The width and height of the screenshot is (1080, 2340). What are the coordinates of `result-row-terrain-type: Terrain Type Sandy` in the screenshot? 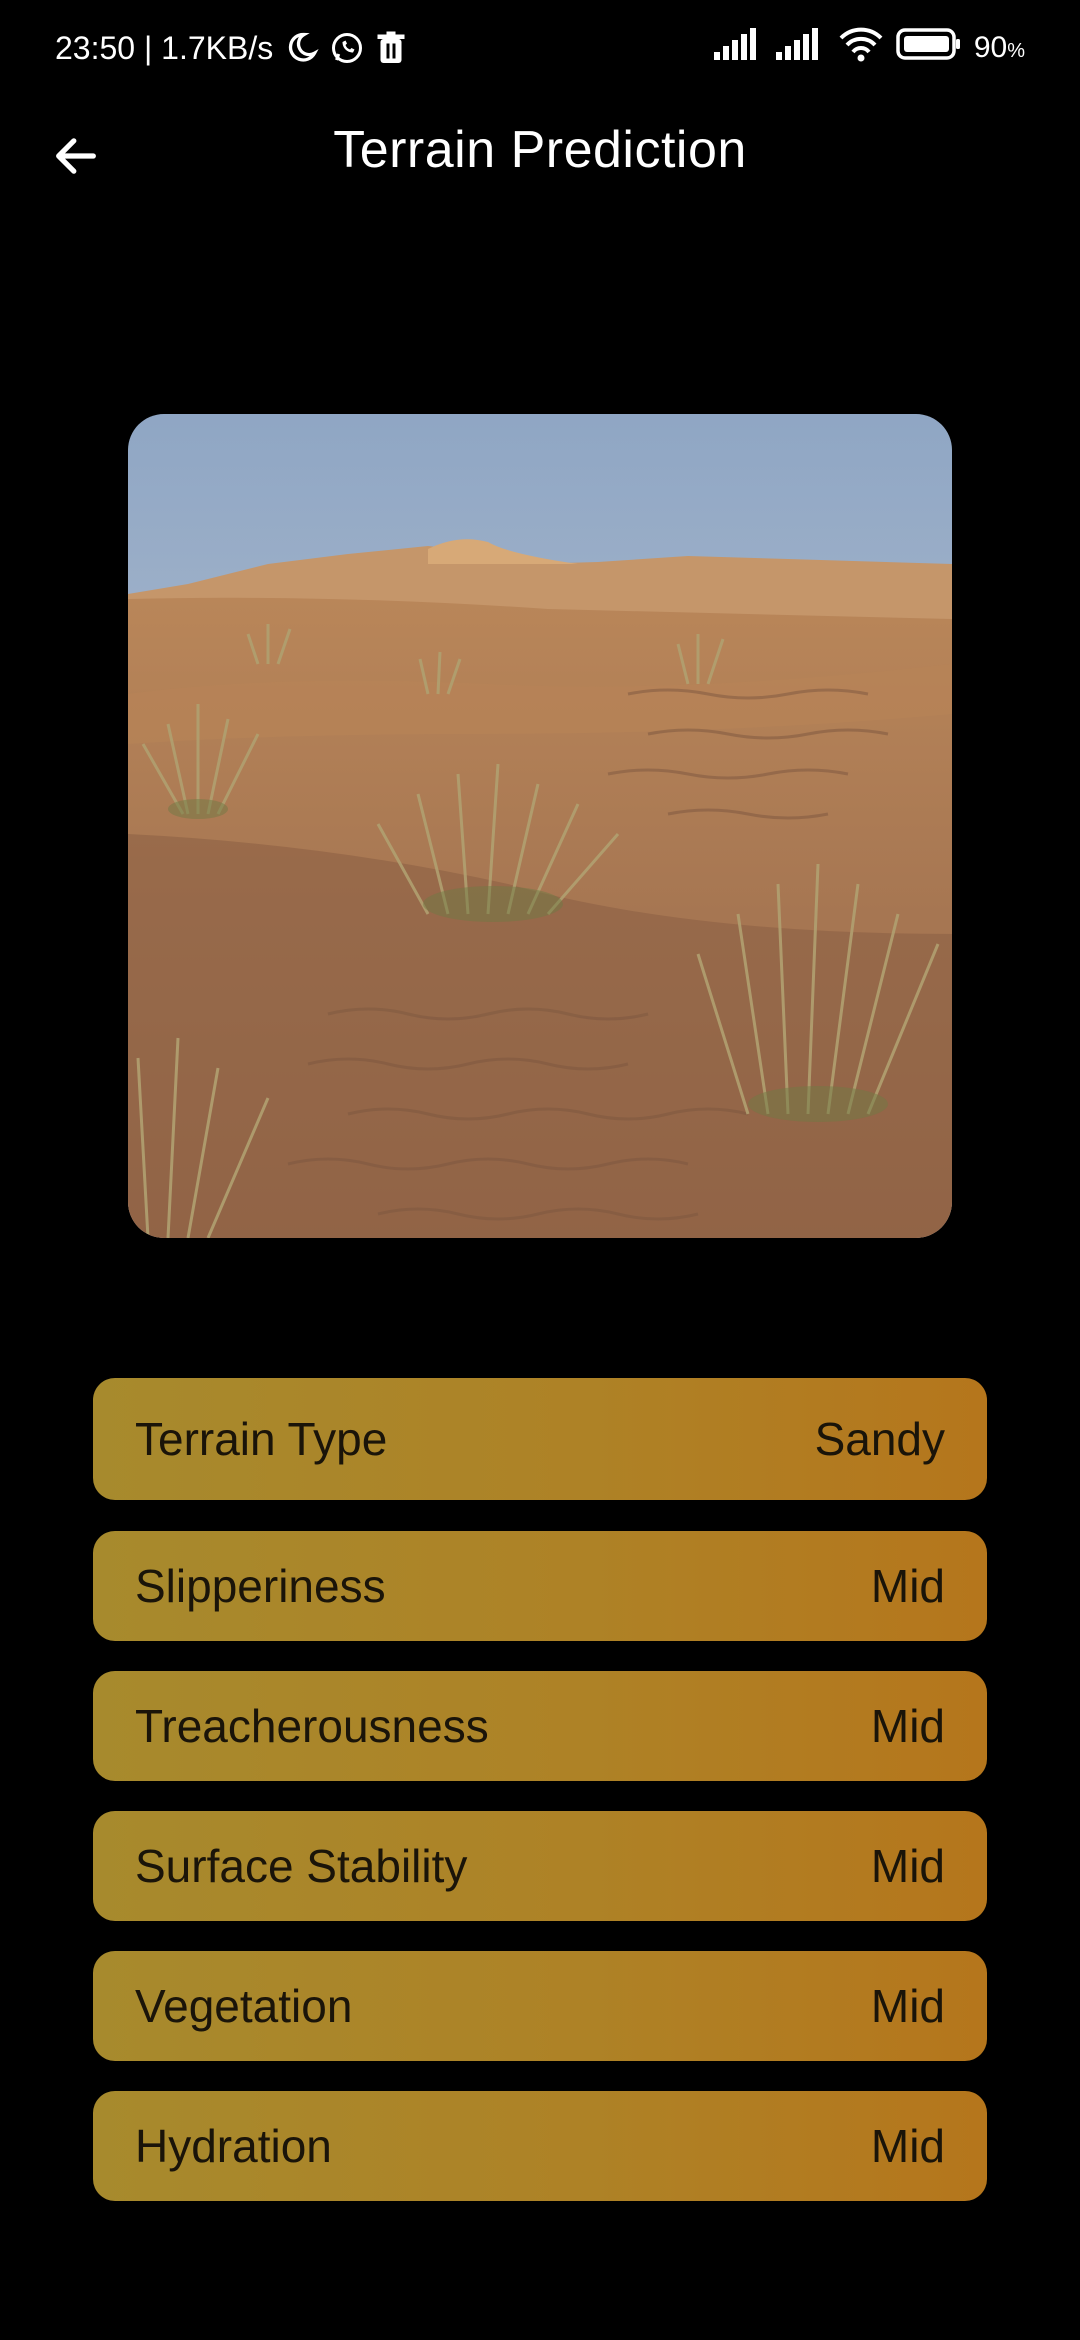 It's located at (540, 1439).